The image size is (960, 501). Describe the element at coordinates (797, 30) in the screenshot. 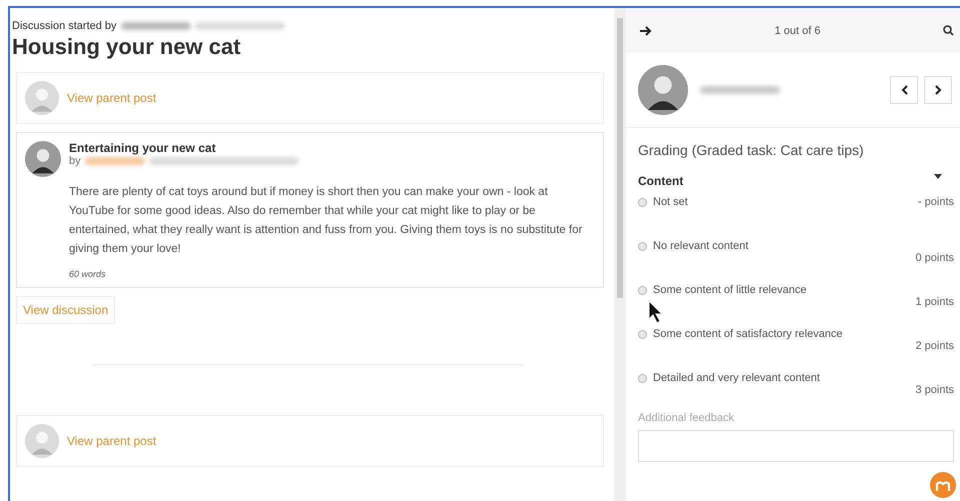

I see `user-counter: 1 out of 6` at that location.